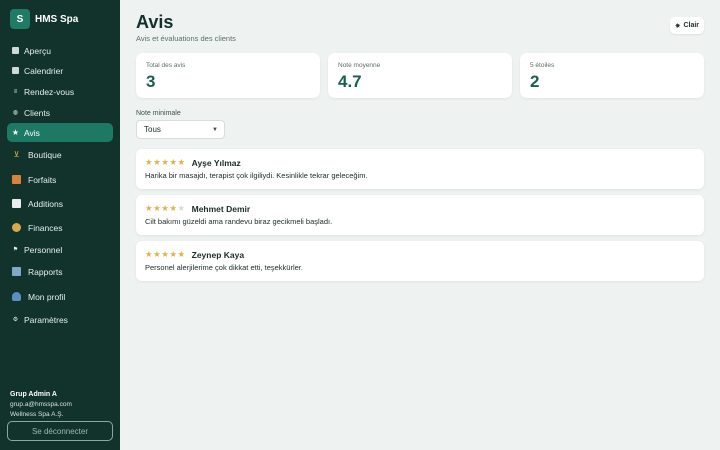 The height and width of the screenshot is (450, 720). What do you see at coordinates (37, 112) in the screenshot?
I see `sidebar-item-label: Clients` at bounding box center [37, 112].